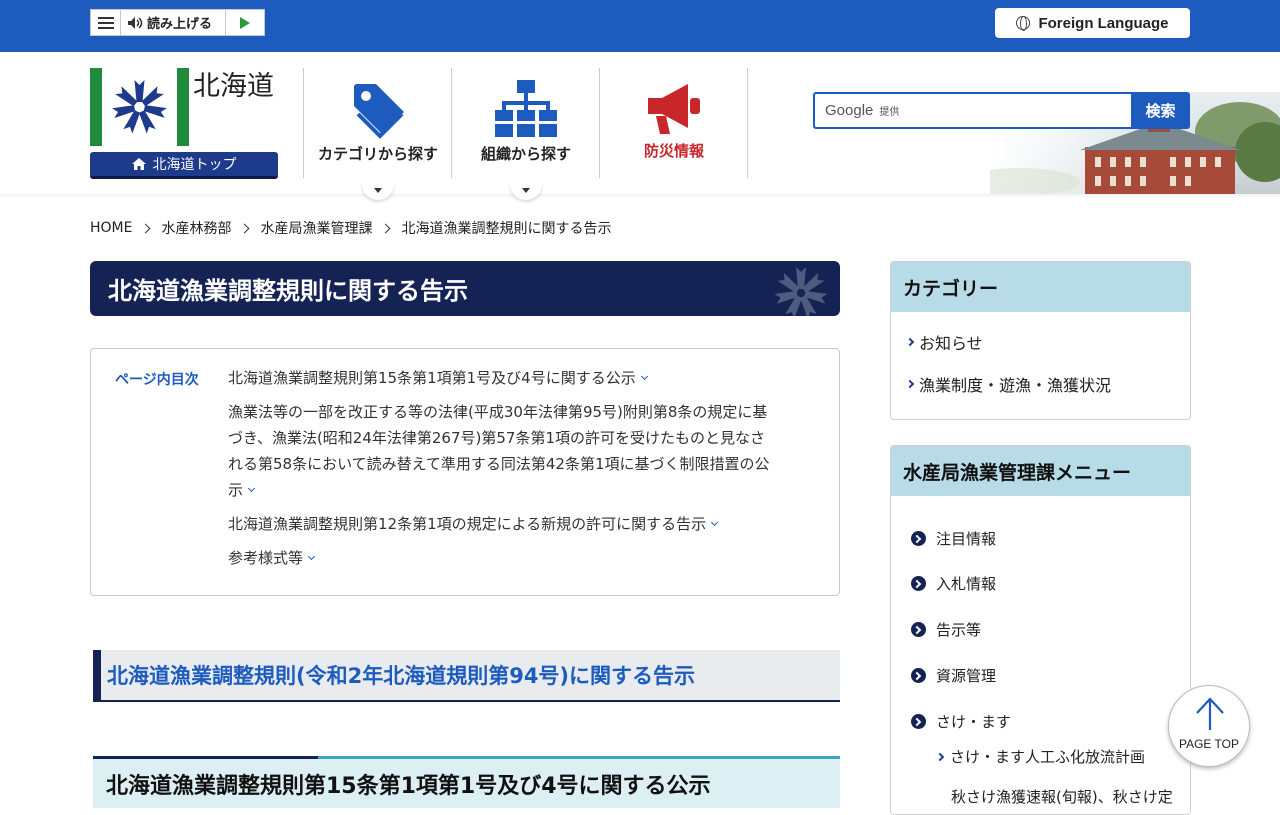 The image size is (1280, 815). Describe the element at coordinates (432, 378) in the screenshot. I see `toc-link-text: 北海道漁業調整規則第15条第1項第1号及び4号に関する公示` at that location.